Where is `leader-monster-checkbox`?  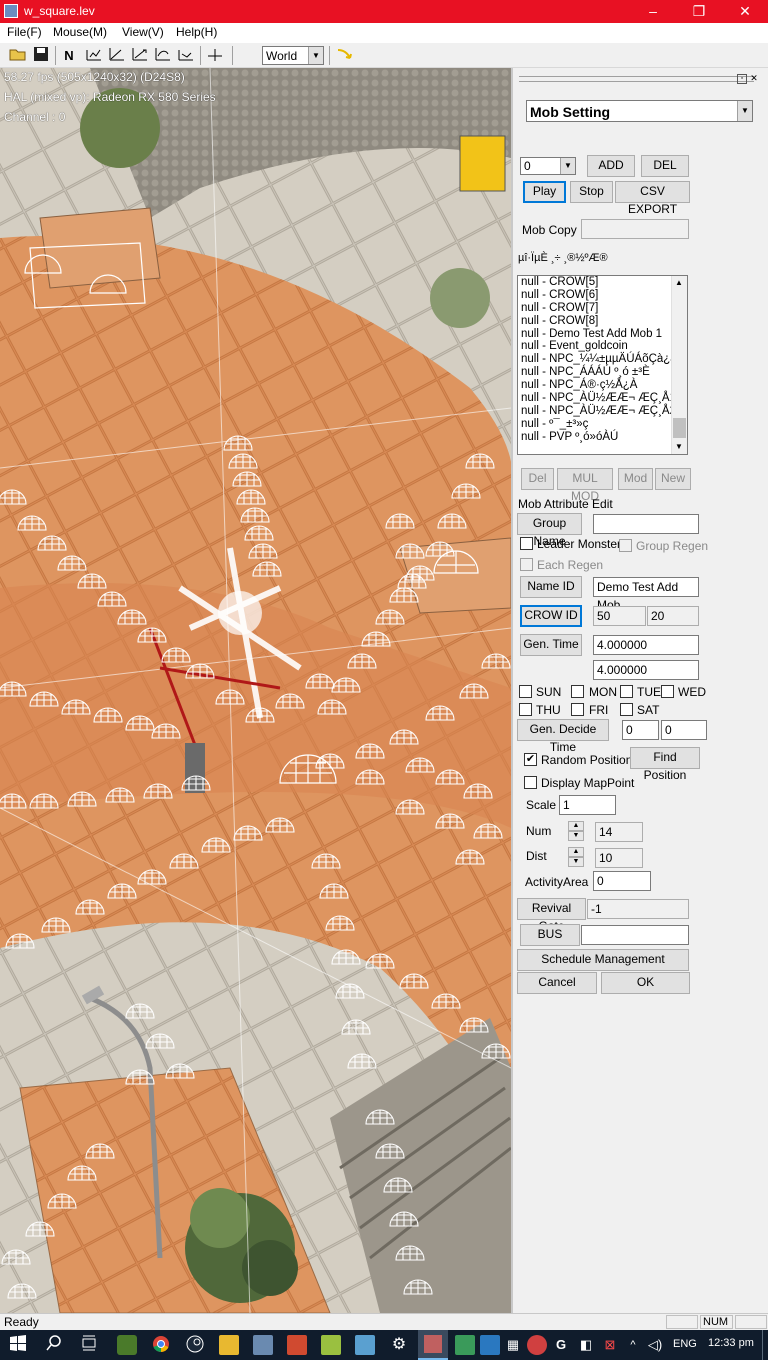
leader-monster-checkbox is located at coordinates (526, 543).